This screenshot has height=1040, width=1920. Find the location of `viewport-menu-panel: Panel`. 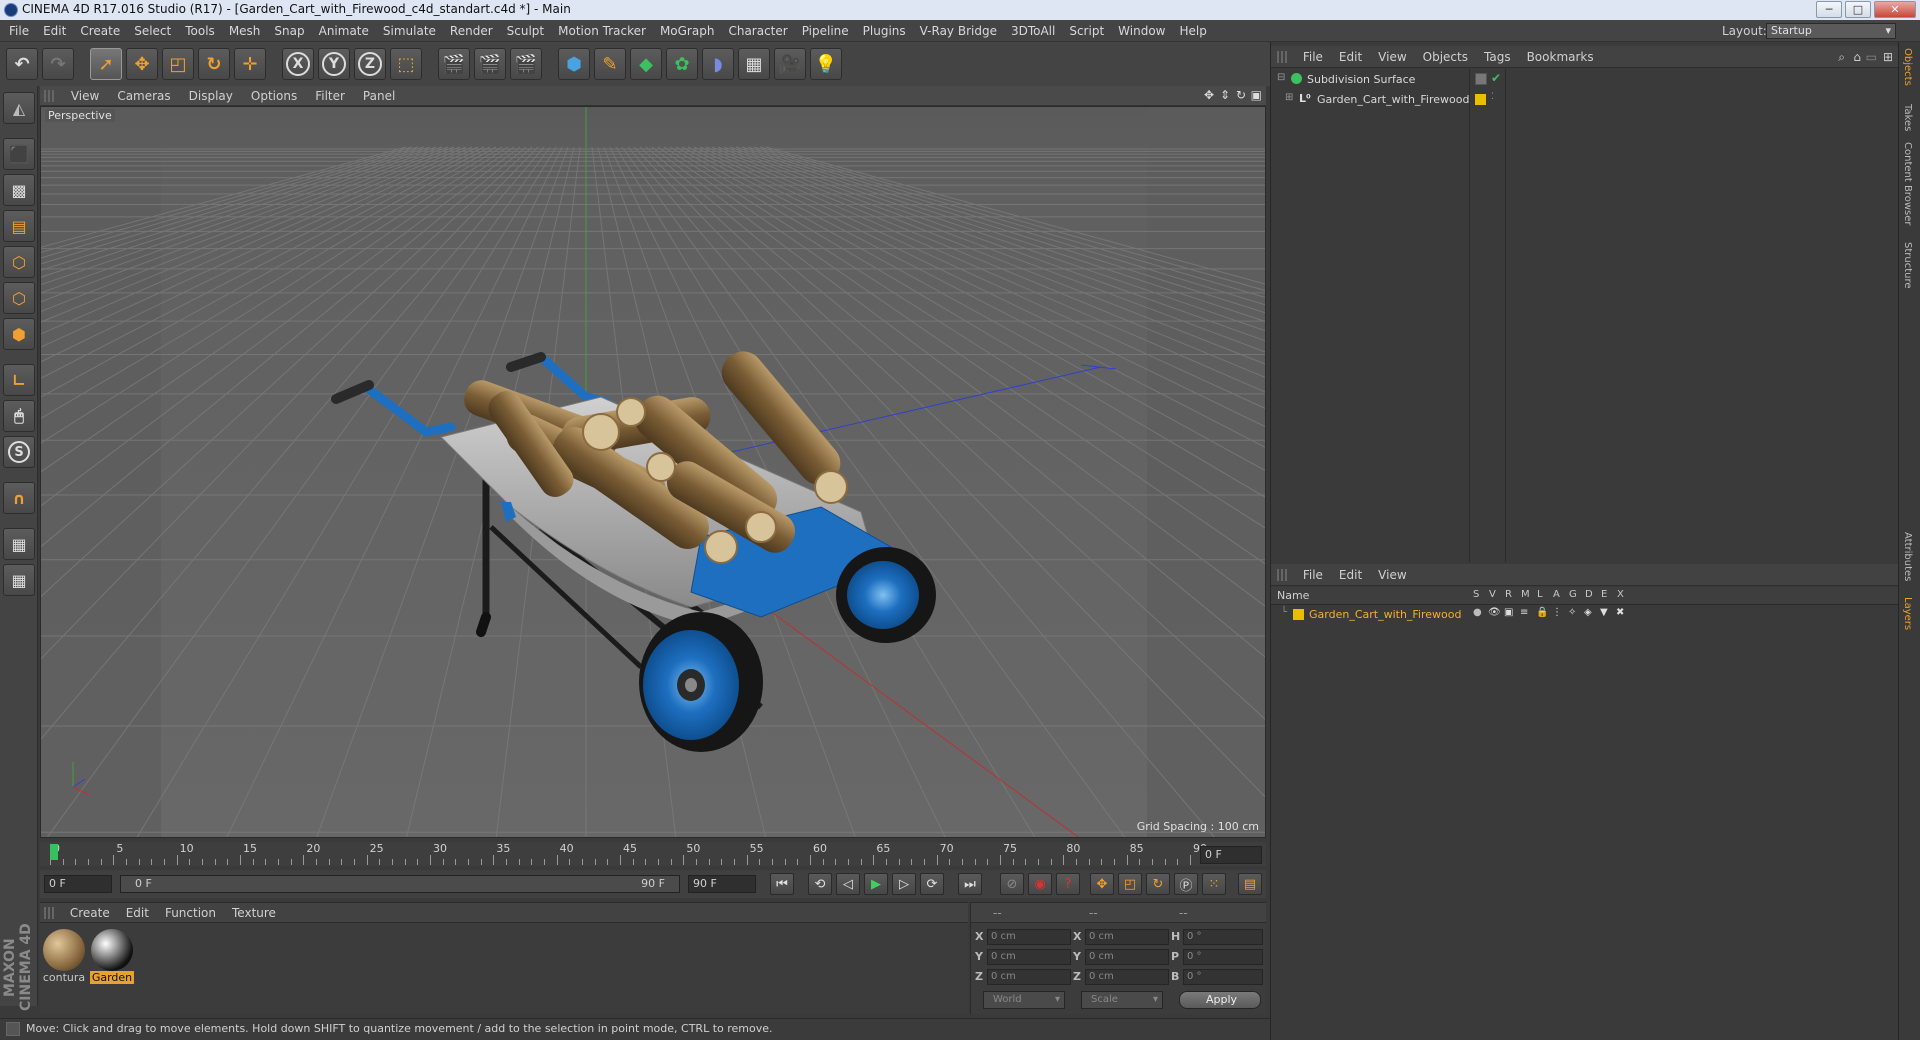

viewport-menu-panel: Panel is located at coordinates (379, 96).